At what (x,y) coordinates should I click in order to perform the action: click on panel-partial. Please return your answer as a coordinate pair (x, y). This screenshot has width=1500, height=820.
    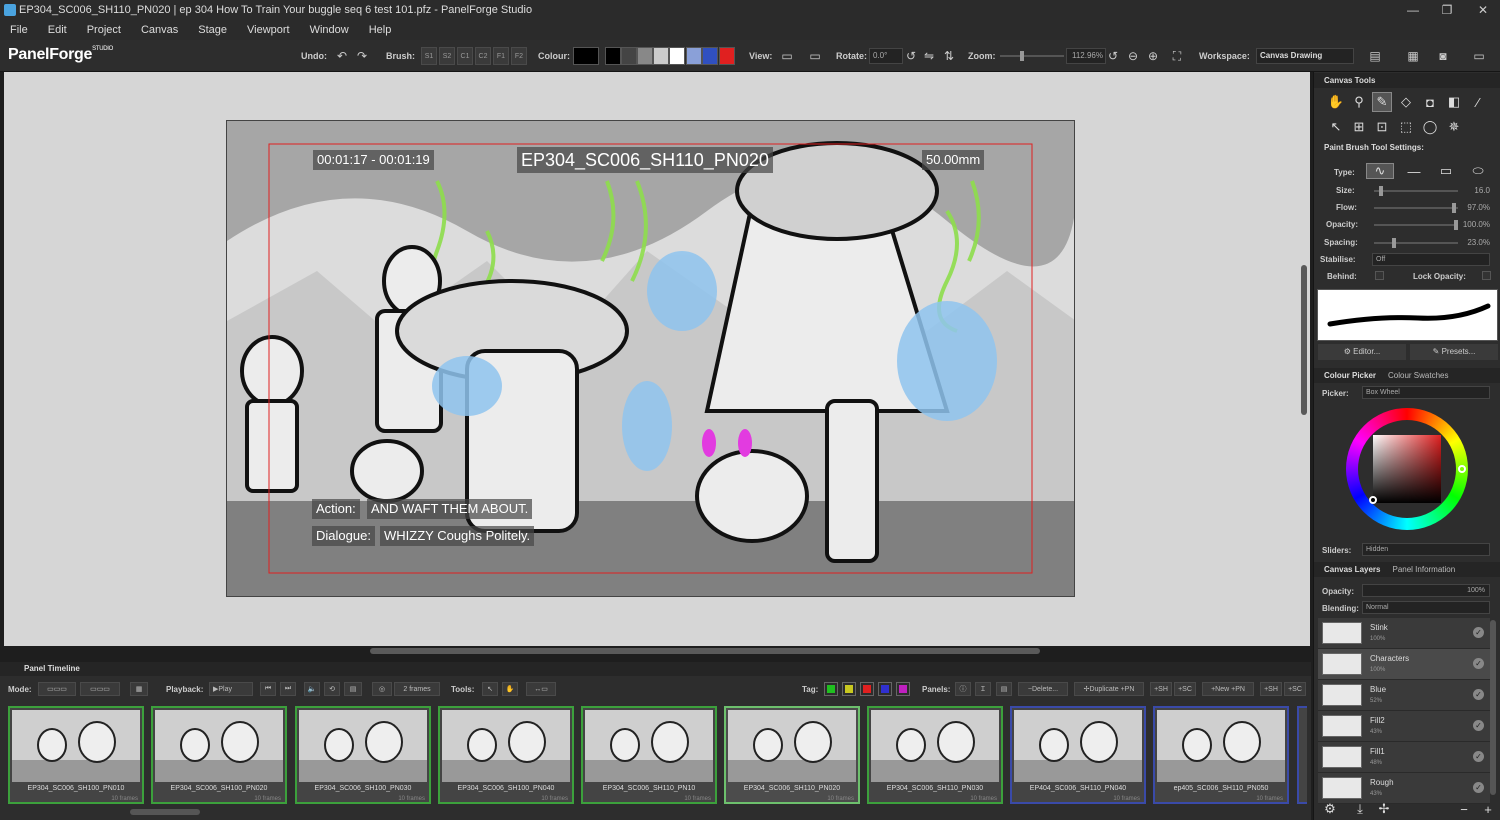
    Looking at the image, I should click on (1302, 755).